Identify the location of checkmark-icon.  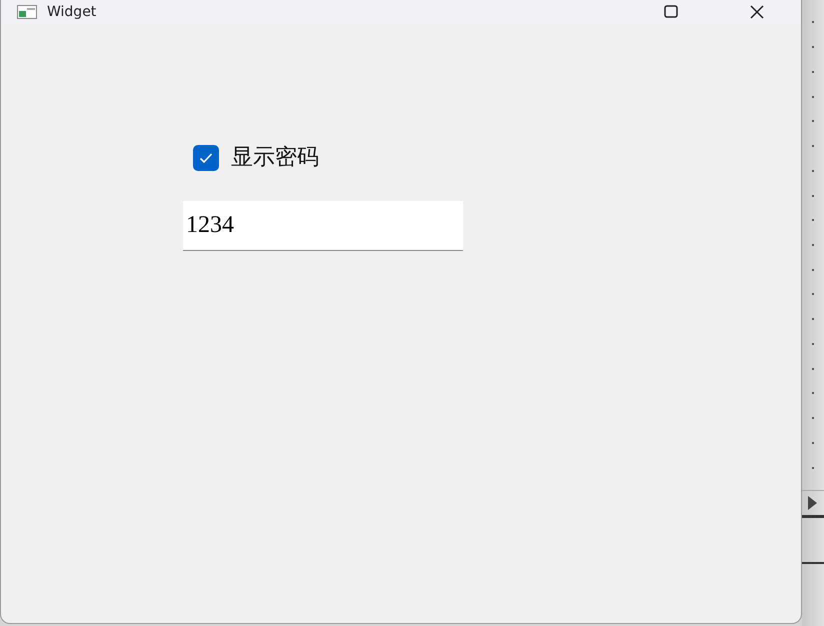
(206, 158).